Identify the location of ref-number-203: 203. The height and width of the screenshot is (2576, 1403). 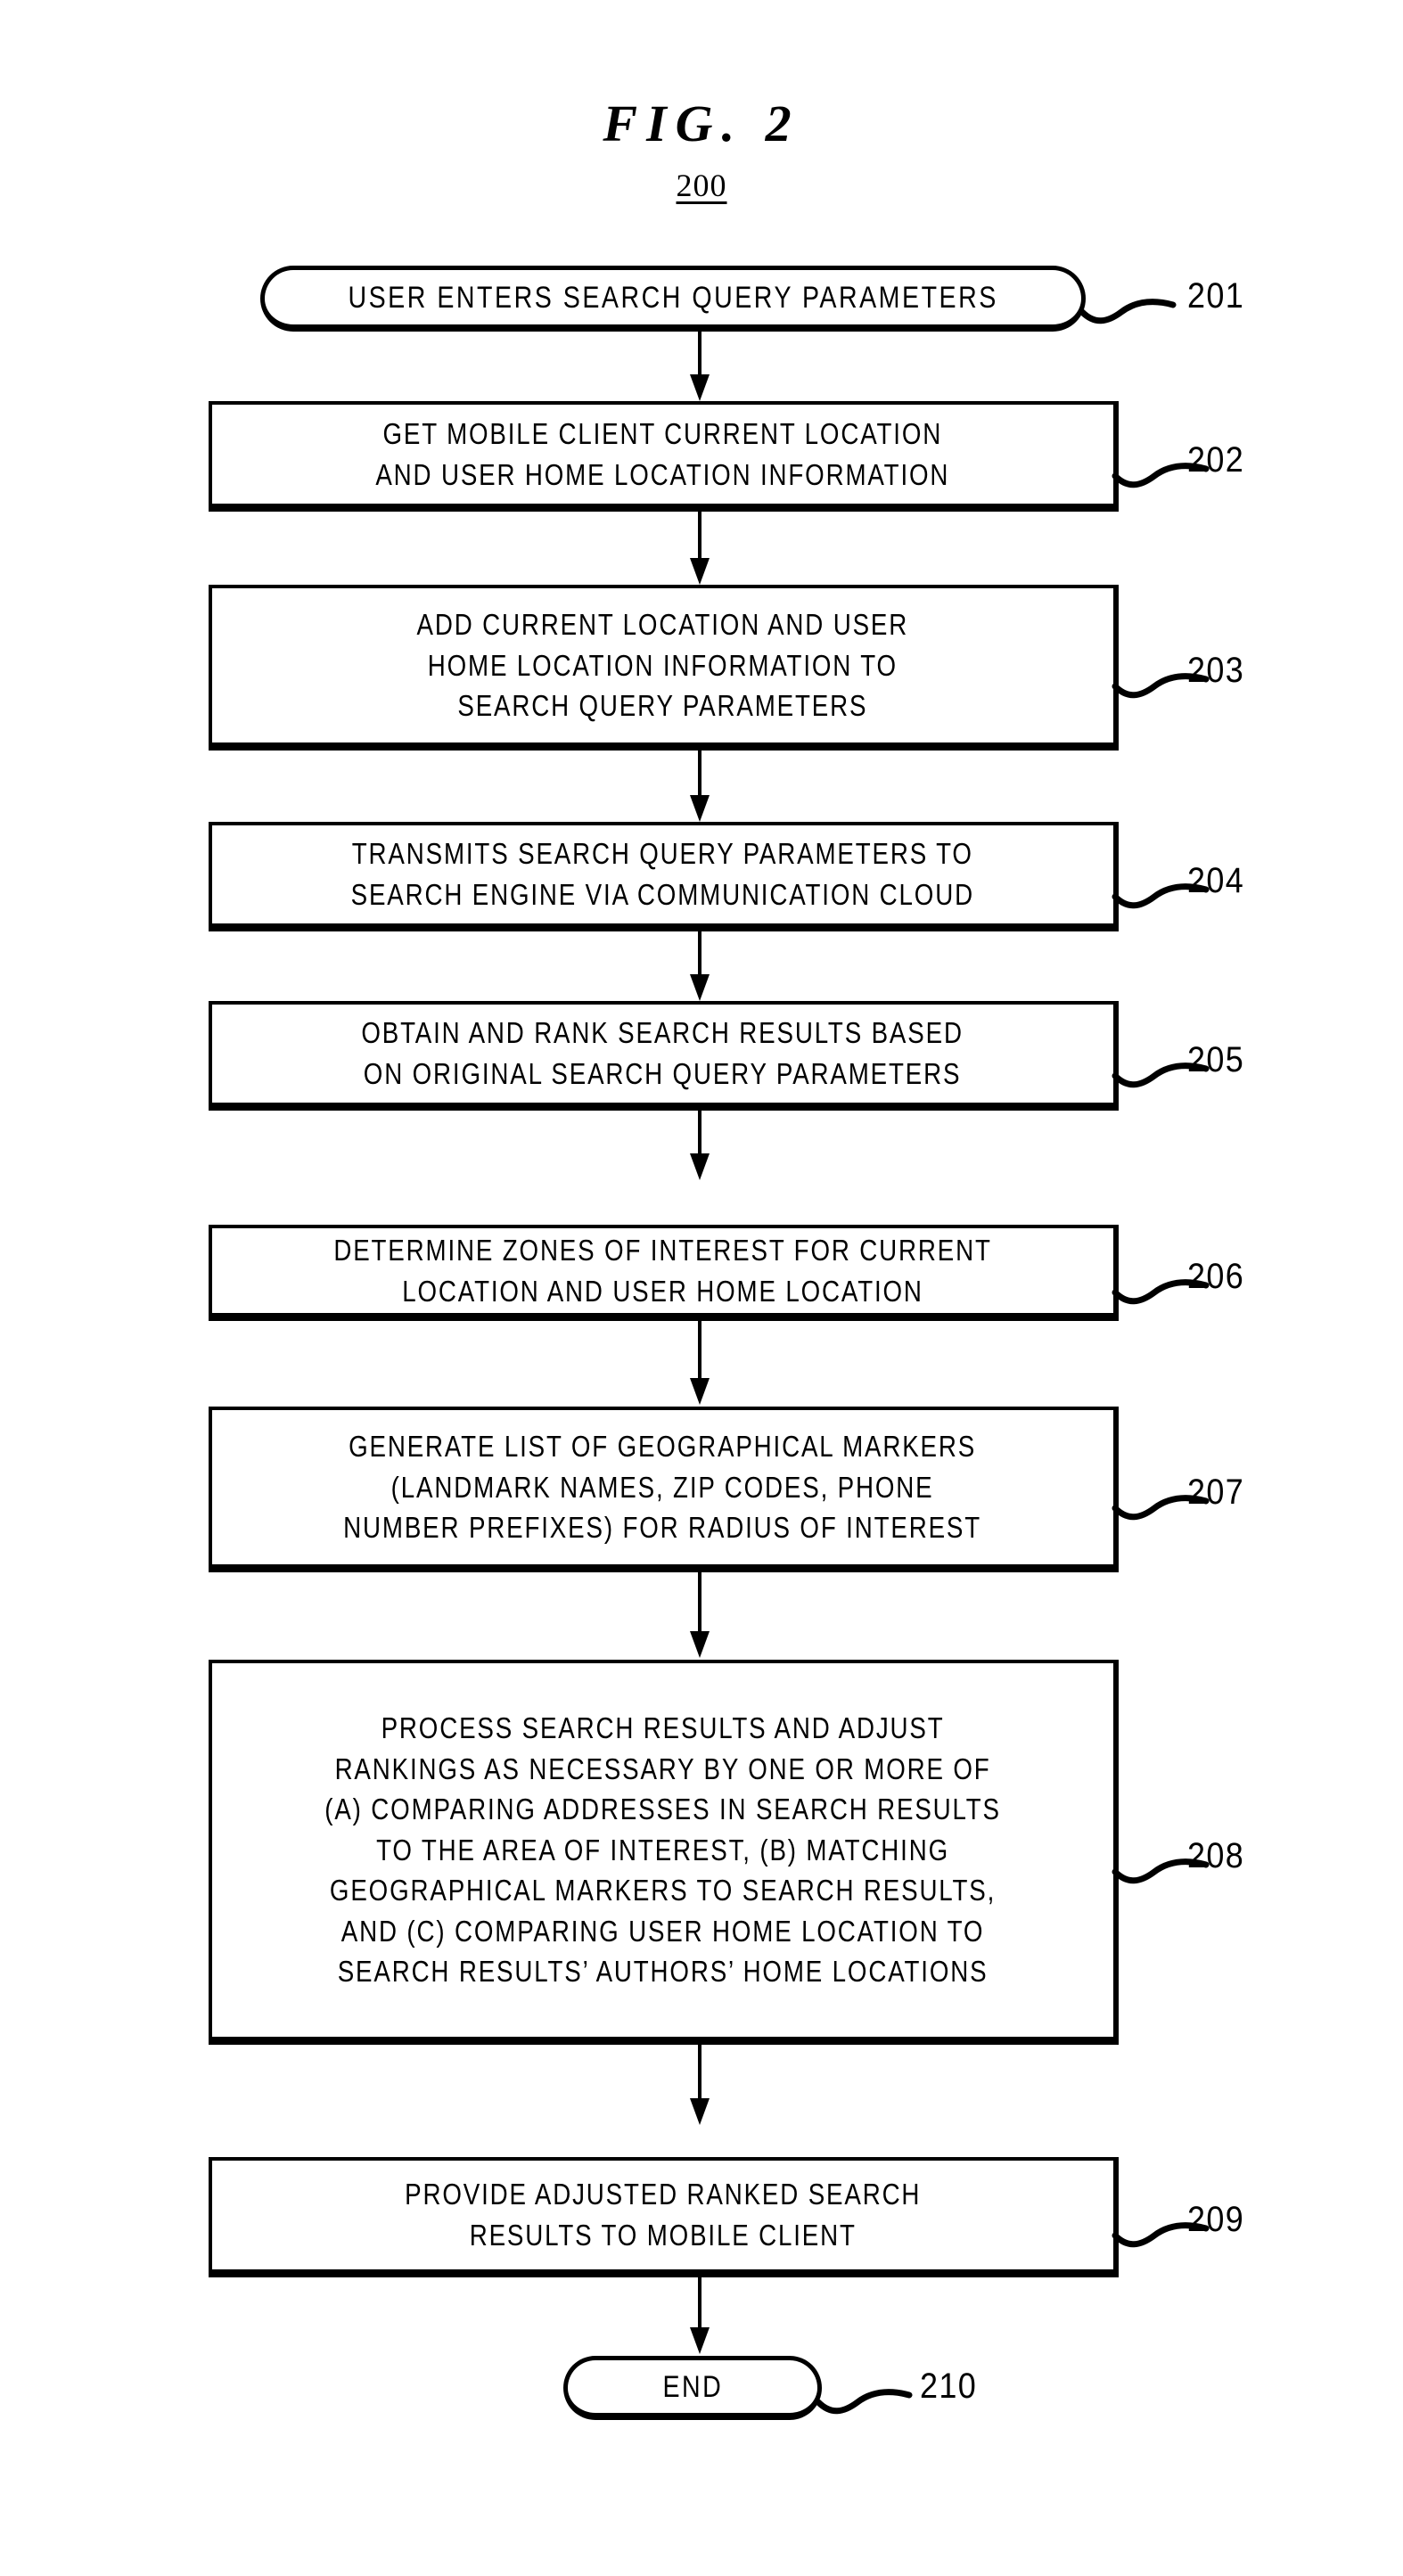
(1216, 670).